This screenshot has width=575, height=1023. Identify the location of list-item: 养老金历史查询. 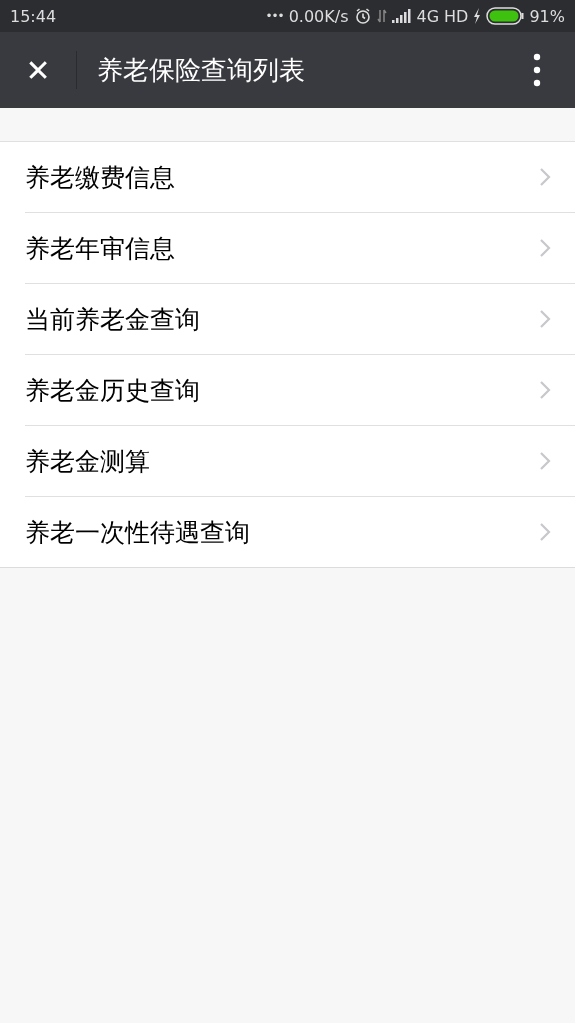
(300, 389).